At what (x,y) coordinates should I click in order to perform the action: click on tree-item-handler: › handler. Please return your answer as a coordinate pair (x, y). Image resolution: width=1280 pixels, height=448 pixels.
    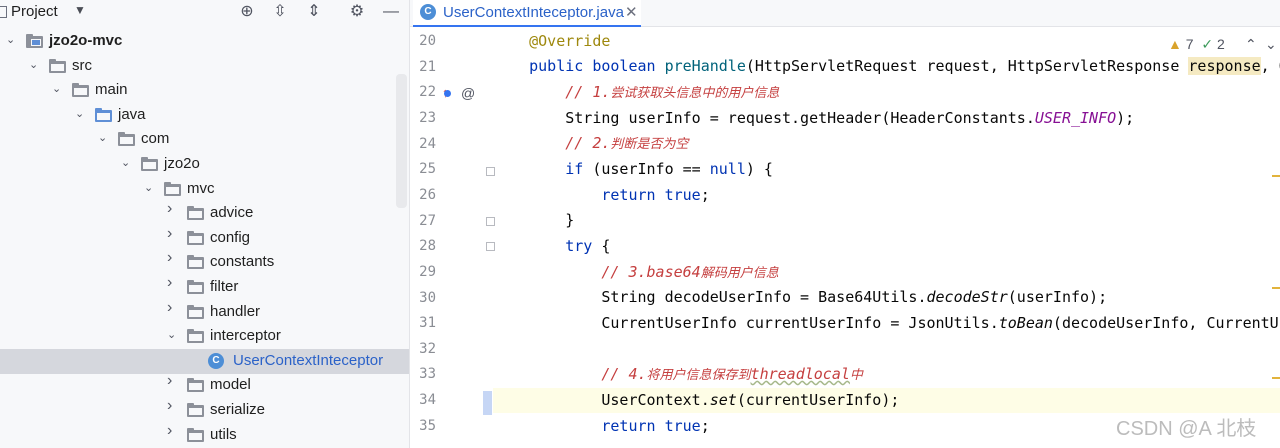
    Looking at the image, I should click on (204, 312).